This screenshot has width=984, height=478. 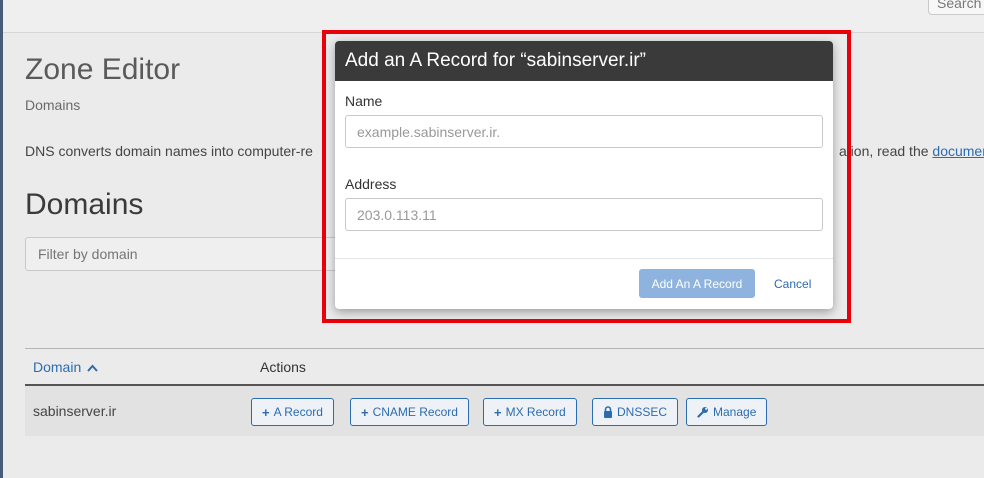 I want to click on name-field-label: Name, so click(x=364, y=101).